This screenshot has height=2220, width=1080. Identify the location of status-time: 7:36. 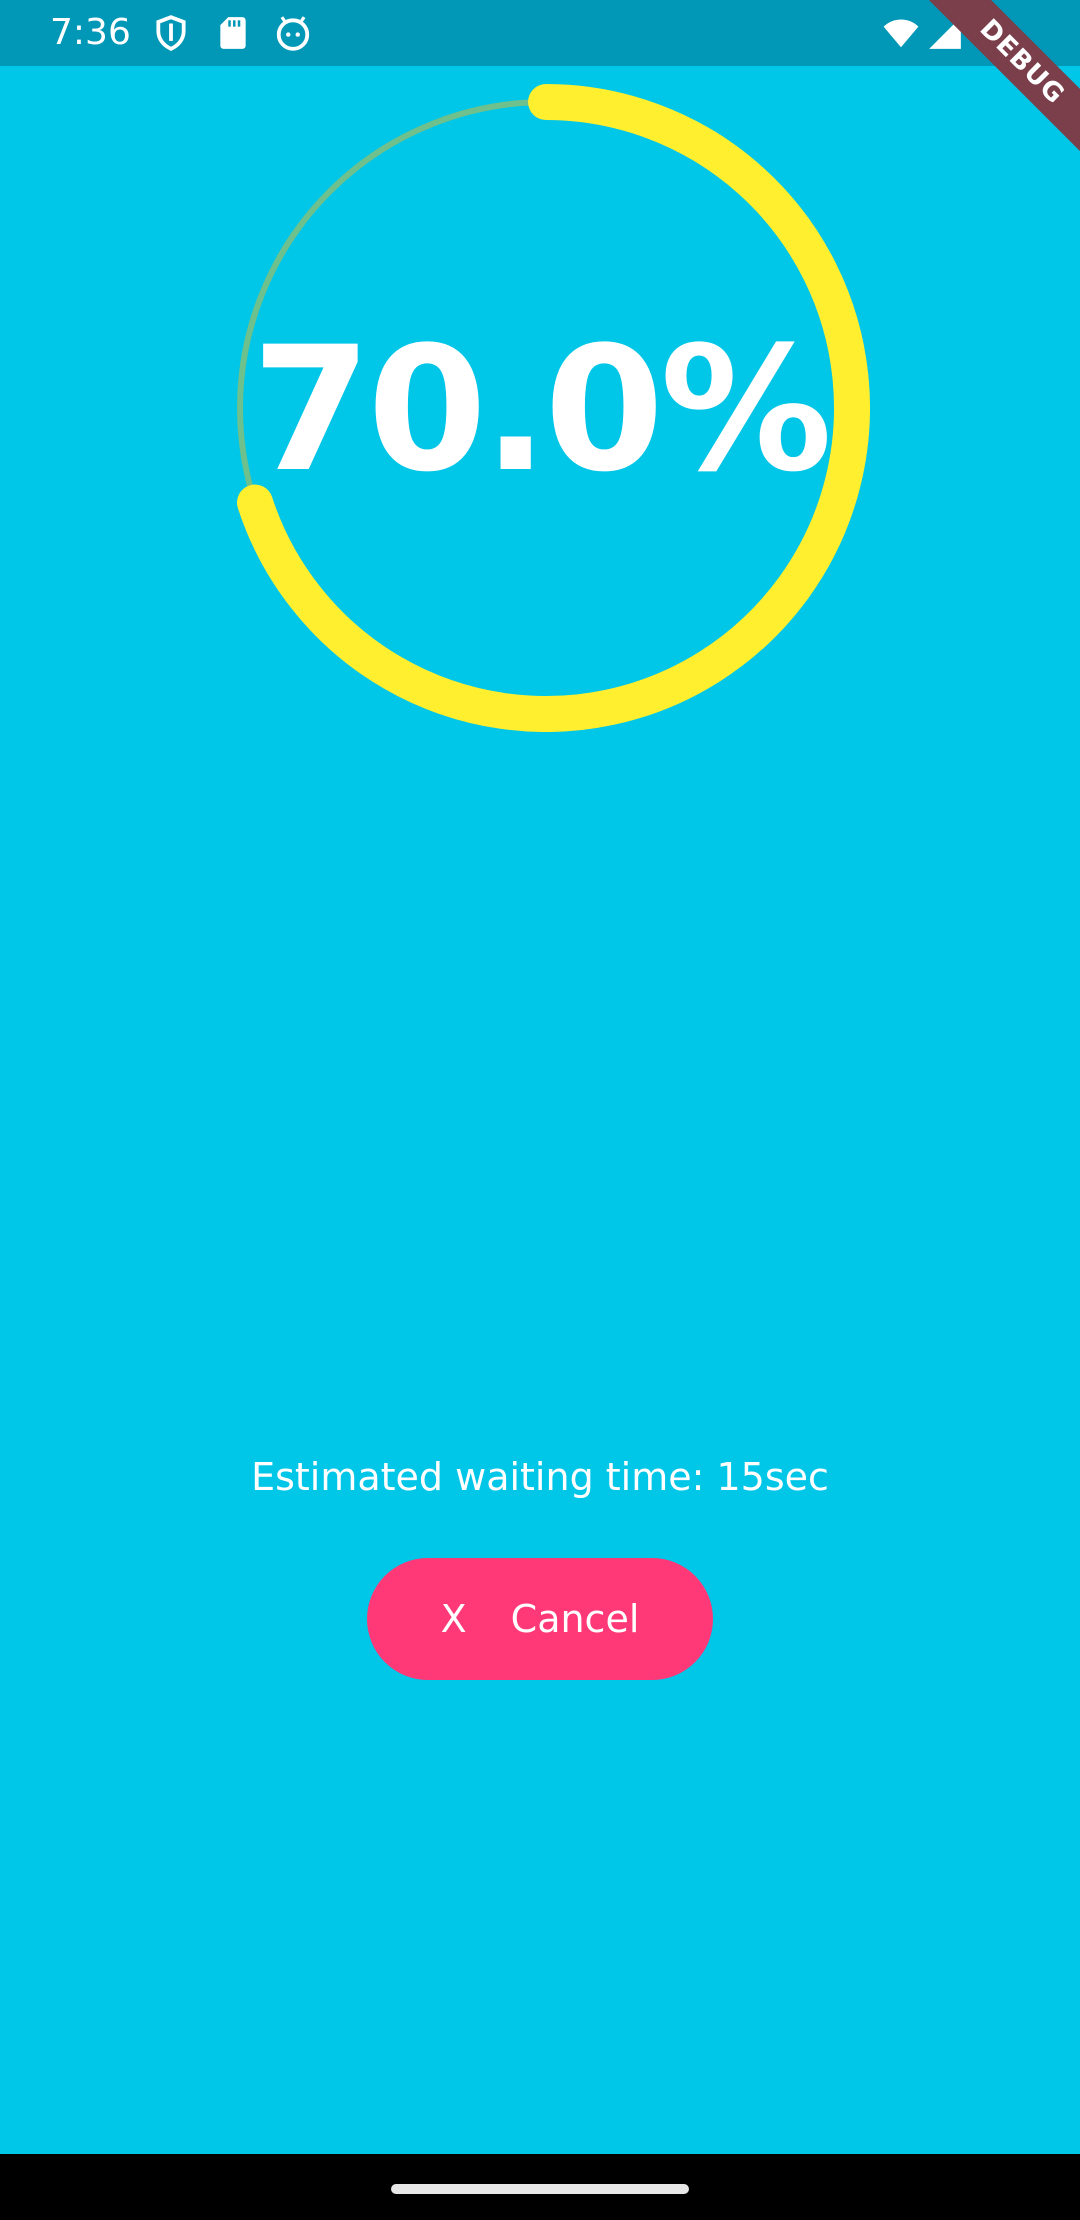
(90, 32).